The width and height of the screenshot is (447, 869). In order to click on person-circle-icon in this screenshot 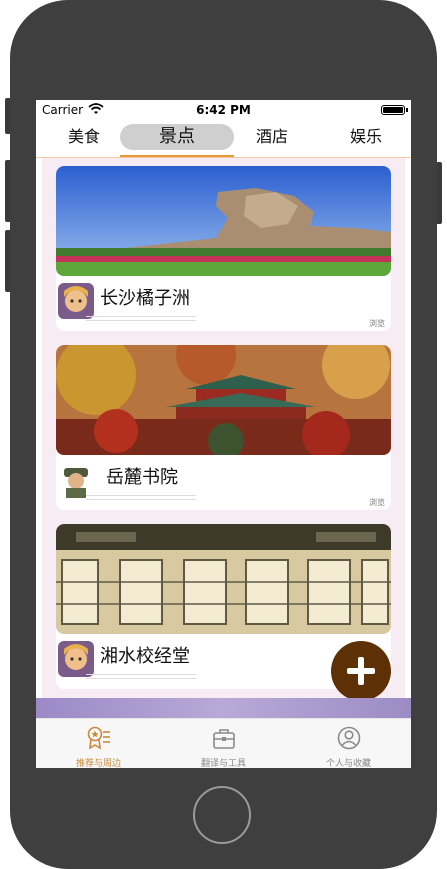, I will do `click(349, 738)`.